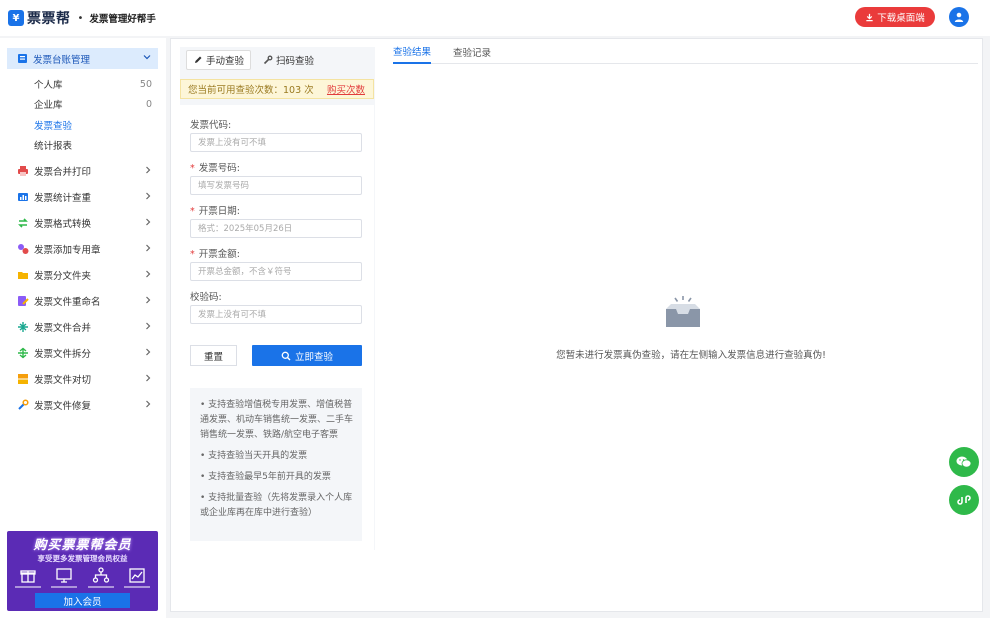 This screenshot has height=618, width=990. Describe the element at coordinates (82, 545) in the screenshot. I see `promo-title: 购买票票帮会员` at that location.